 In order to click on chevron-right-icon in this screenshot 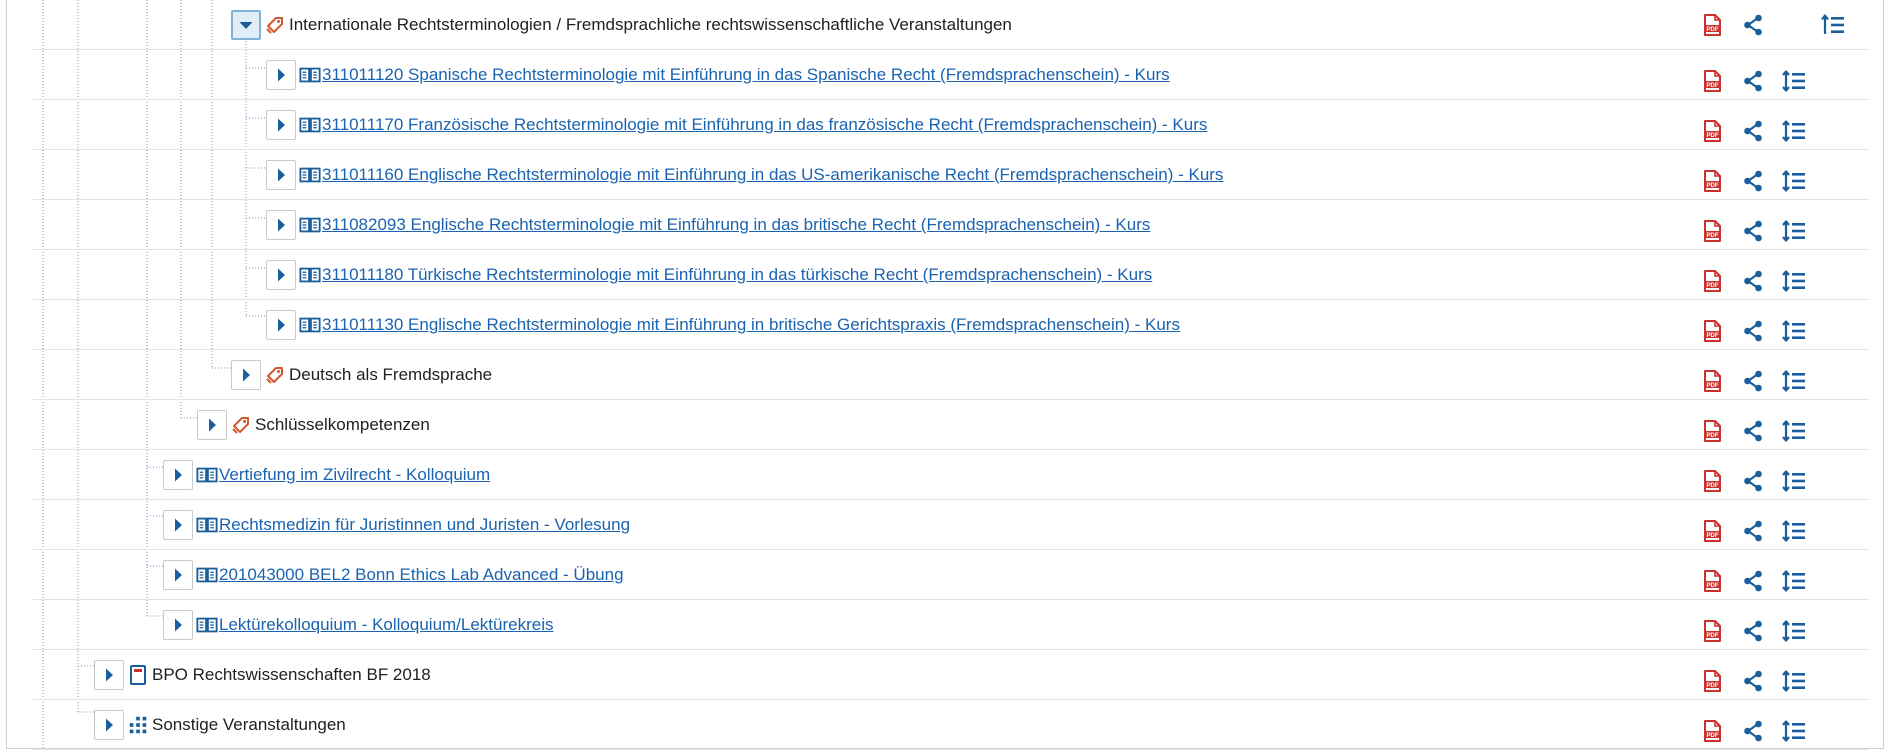, I will do `click(281, 325)`.